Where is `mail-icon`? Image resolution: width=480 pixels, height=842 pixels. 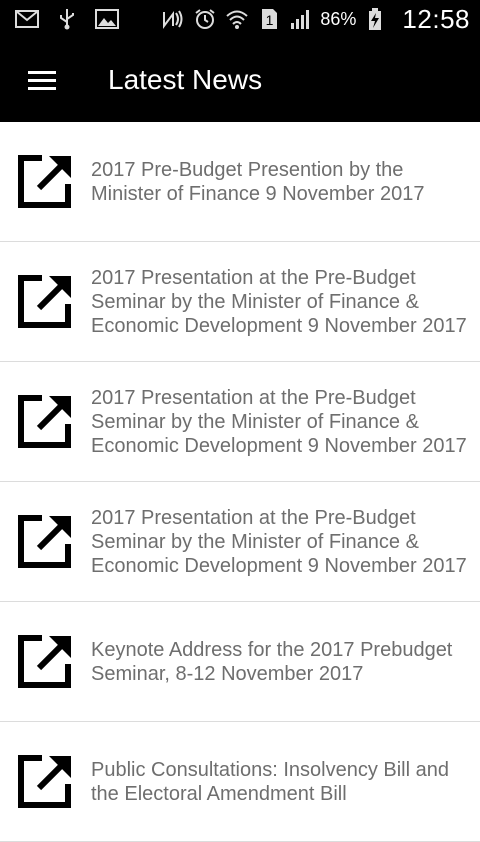 mail-icon is located at coordinates (27, 19).